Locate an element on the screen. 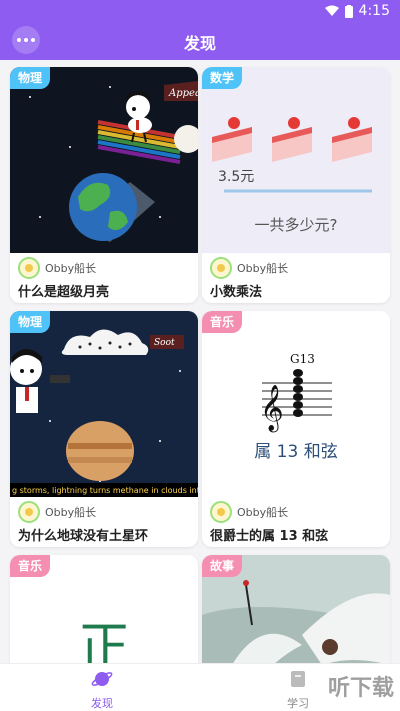  nav-study-label: 学习 is located at coordinates (298, 703).